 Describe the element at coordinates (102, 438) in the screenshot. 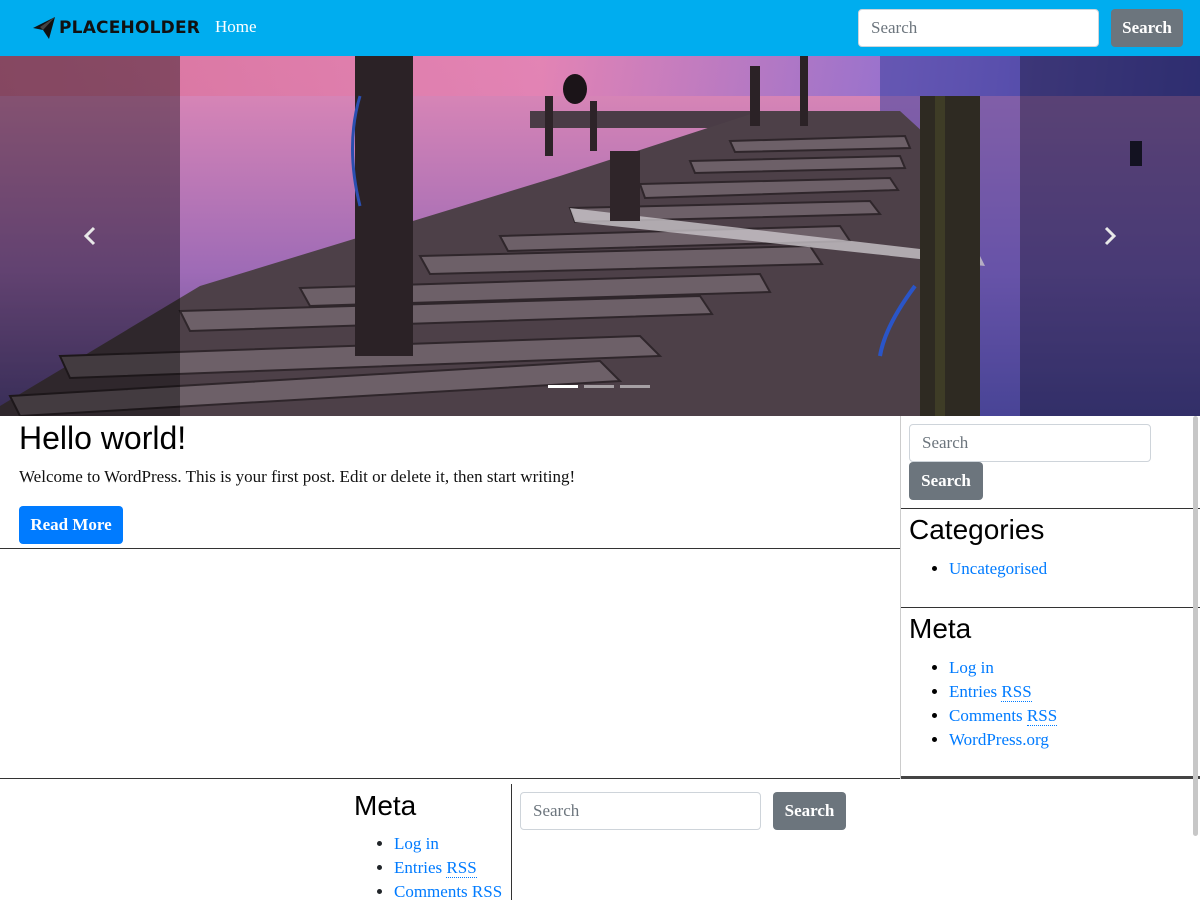

I see `post-title: Hello world!` at that location.